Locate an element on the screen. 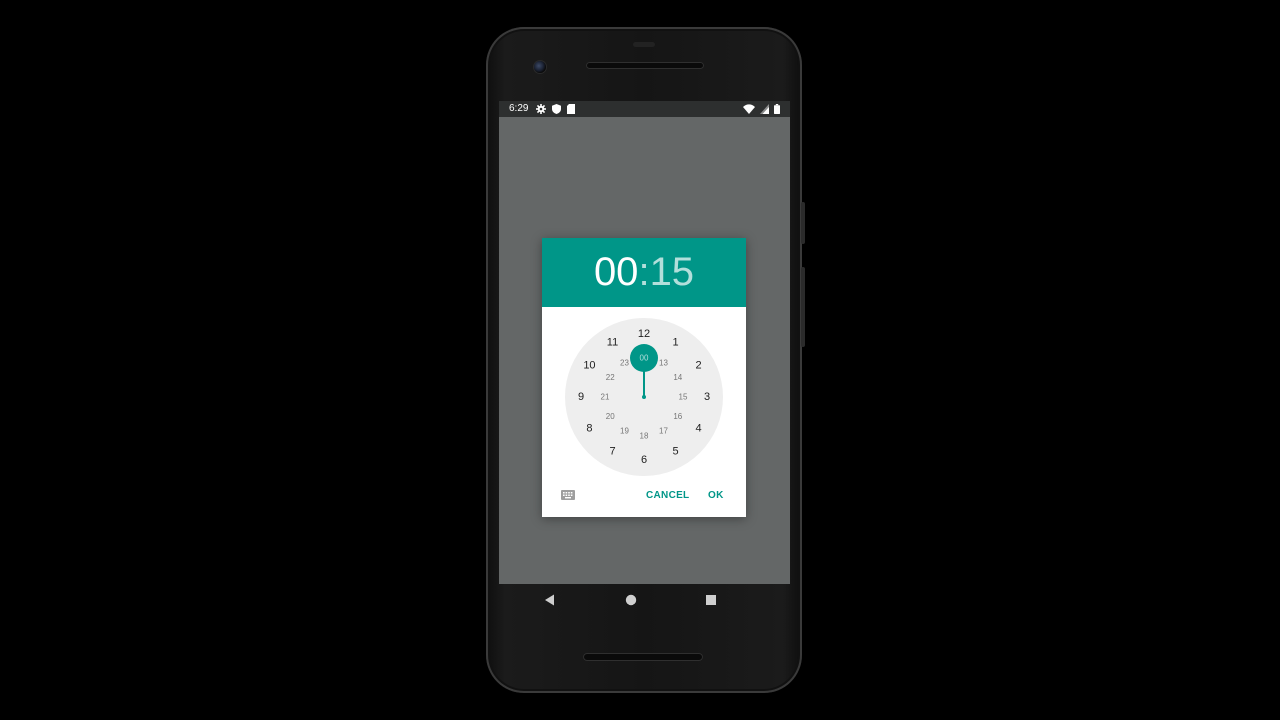 The width and height of the screenshot is (1280, 720). dialog-actions: CANCEL OK is located at coordinates (644, 496).